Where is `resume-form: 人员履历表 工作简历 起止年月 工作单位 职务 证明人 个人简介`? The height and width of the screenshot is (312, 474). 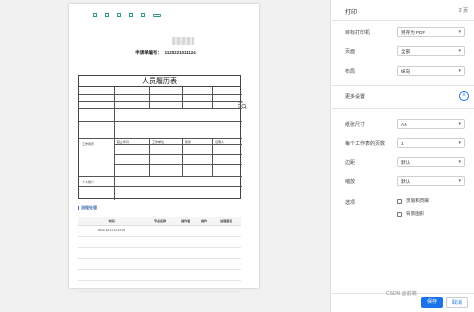
resume-form: 人员履历表 工作简历 起止年月 工作单位 职务 证明人 个人简介 is located at coordinates (160, 137).